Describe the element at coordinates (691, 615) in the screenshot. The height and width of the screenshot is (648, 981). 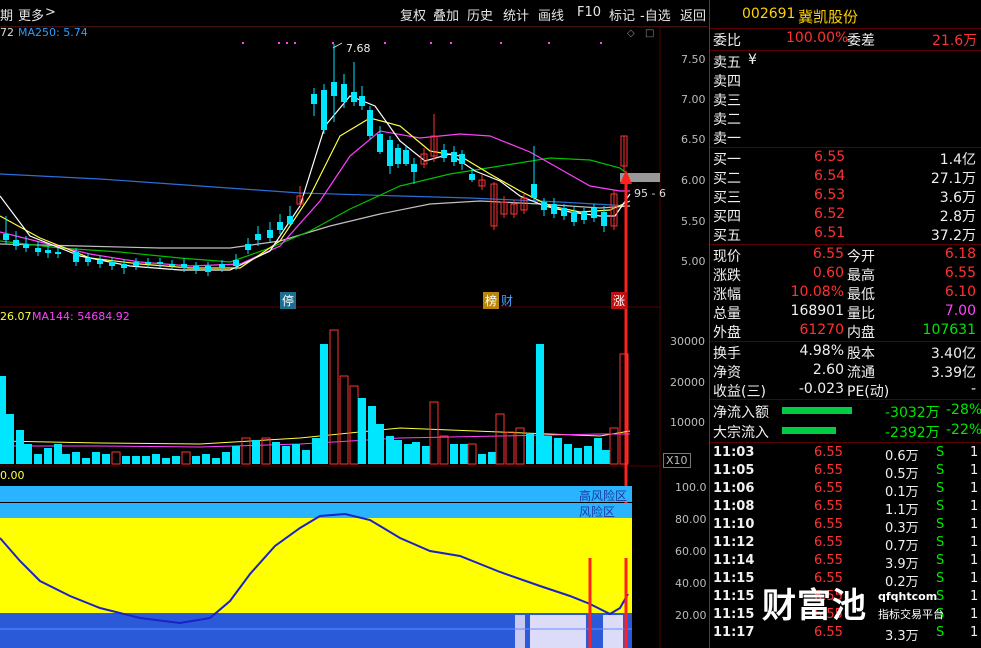
I see `risk-axis-tick: 20.00` at that location.